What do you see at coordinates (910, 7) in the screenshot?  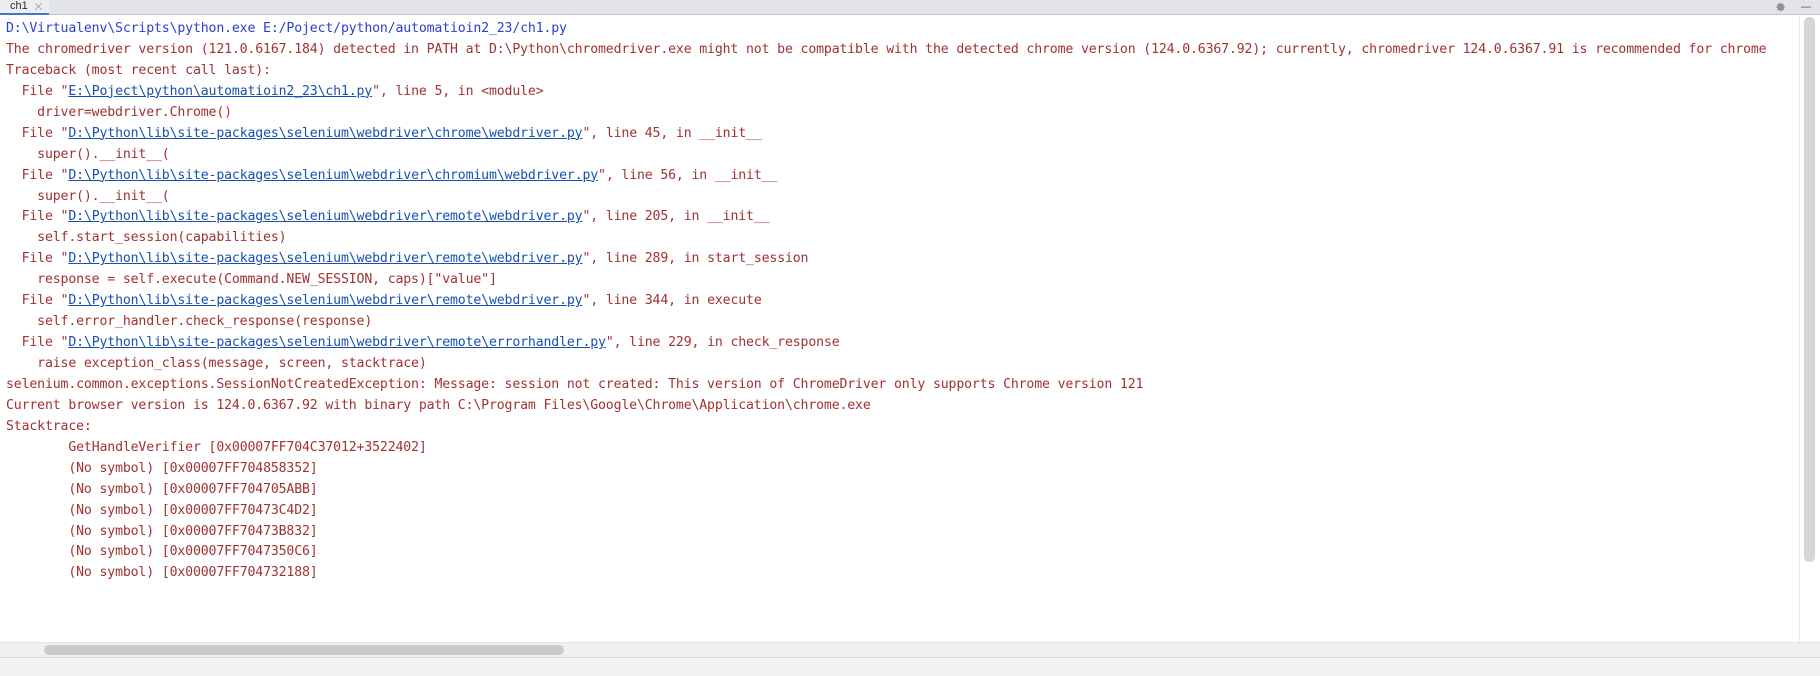 I see `run-tool-window-tabstrip: ch1` at bounding box center [910, 7].